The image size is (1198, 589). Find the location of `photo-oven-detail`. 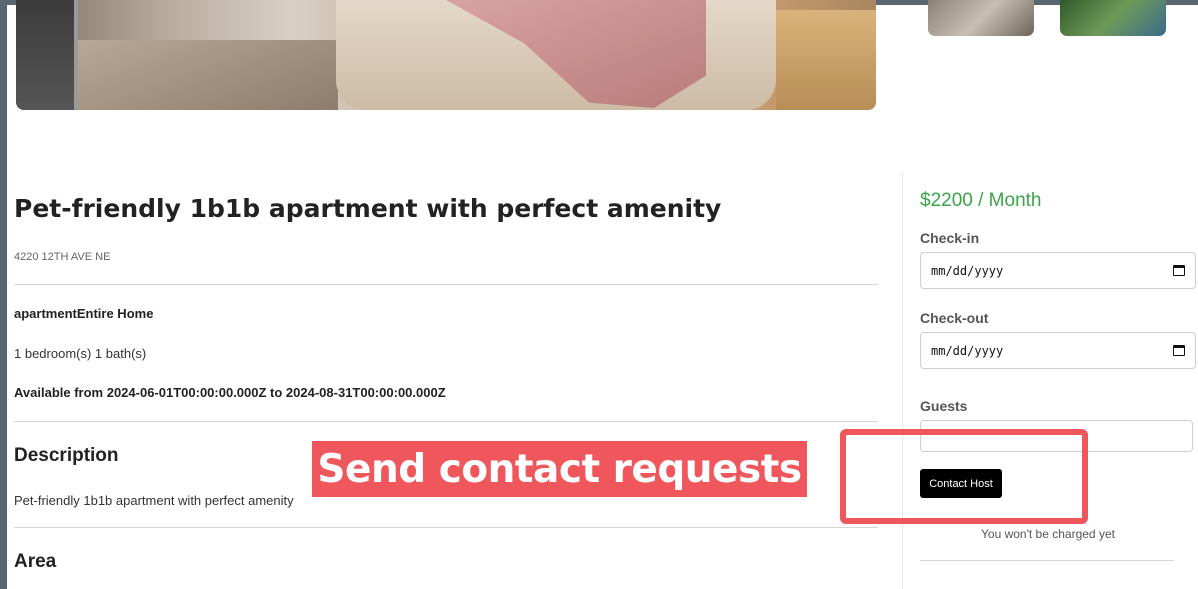

photo-oven-detail is located at coordinates (47, 55).